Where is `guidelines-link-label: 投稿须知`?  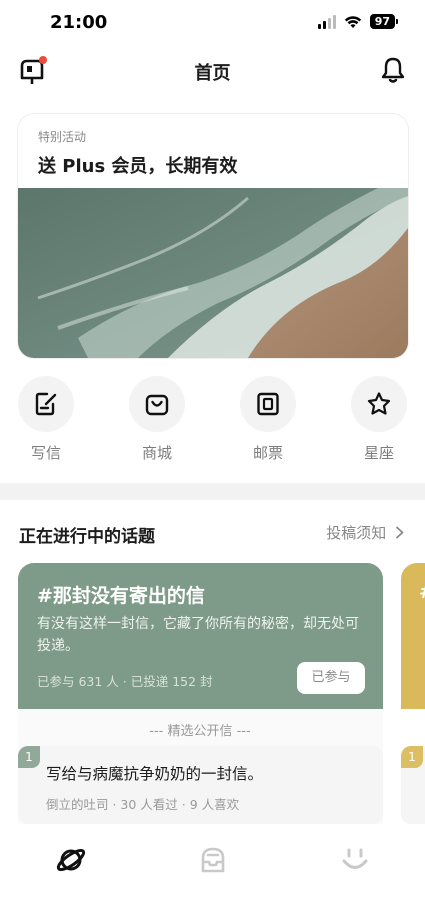
guidelines-link-label: 投稿须知 is located at coordinates (356, 533).